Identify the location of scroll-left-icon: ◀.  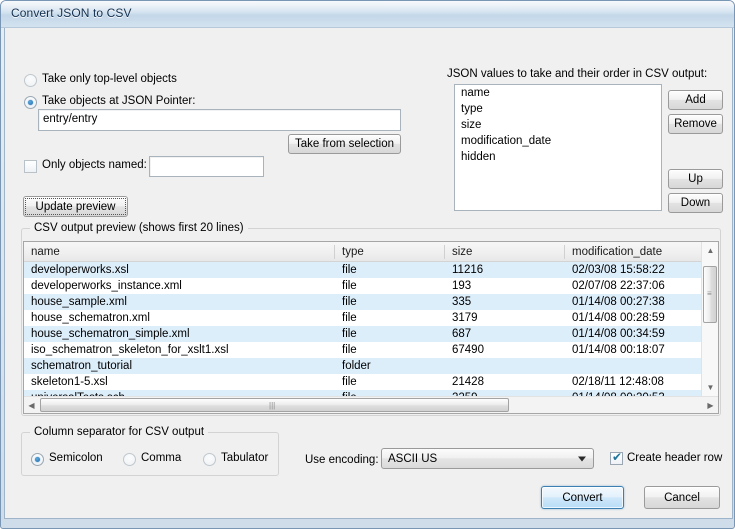
(31, 405).